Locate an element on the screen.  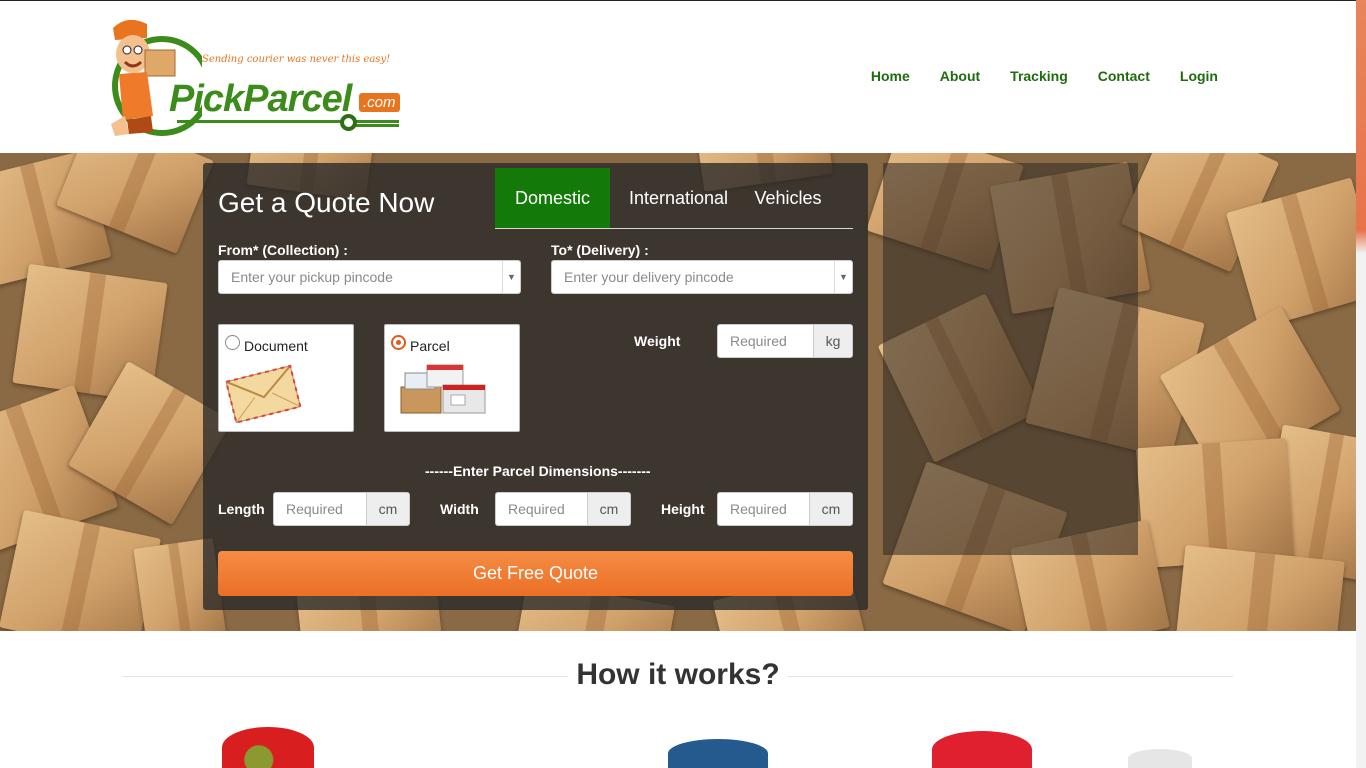
step-three-illustration is located at coordinates (982, 749).